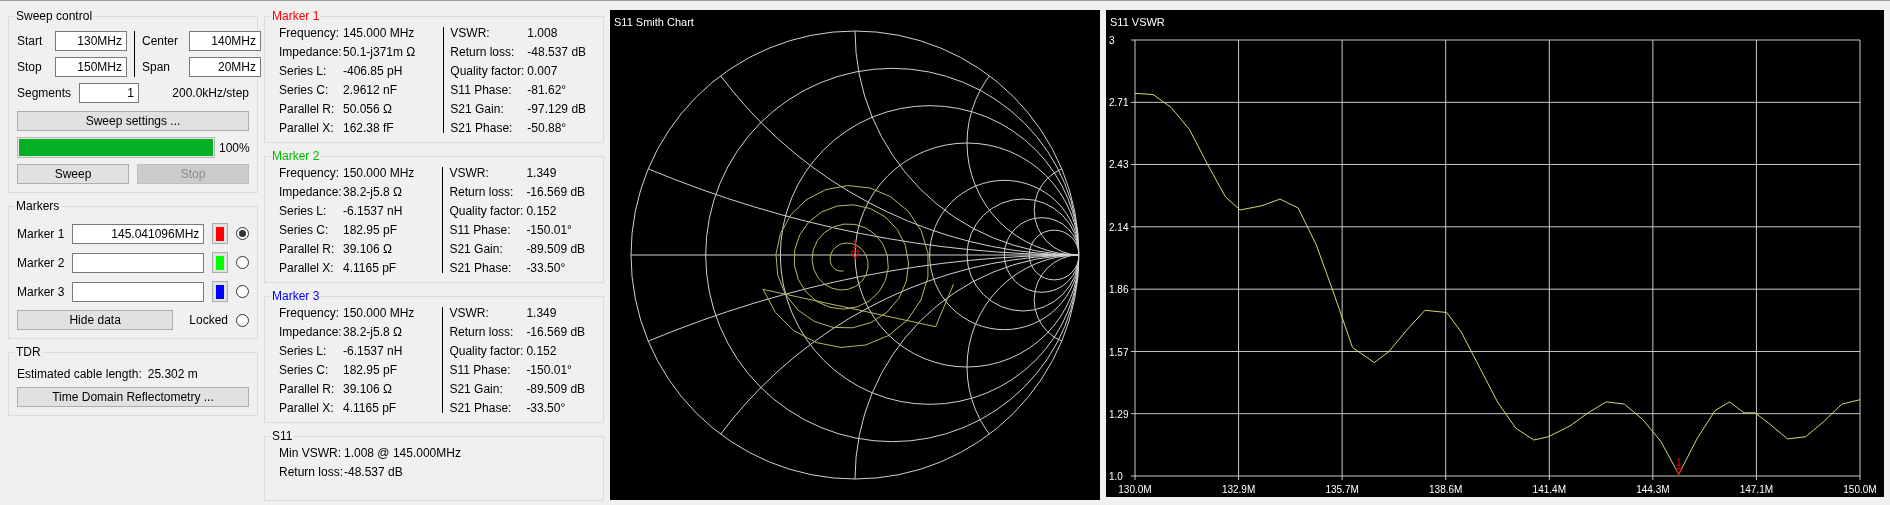 Image resolution: width=1890 pixels, height=505 pixels. I want to click on data-value: -81.62°, so click(547, 90).